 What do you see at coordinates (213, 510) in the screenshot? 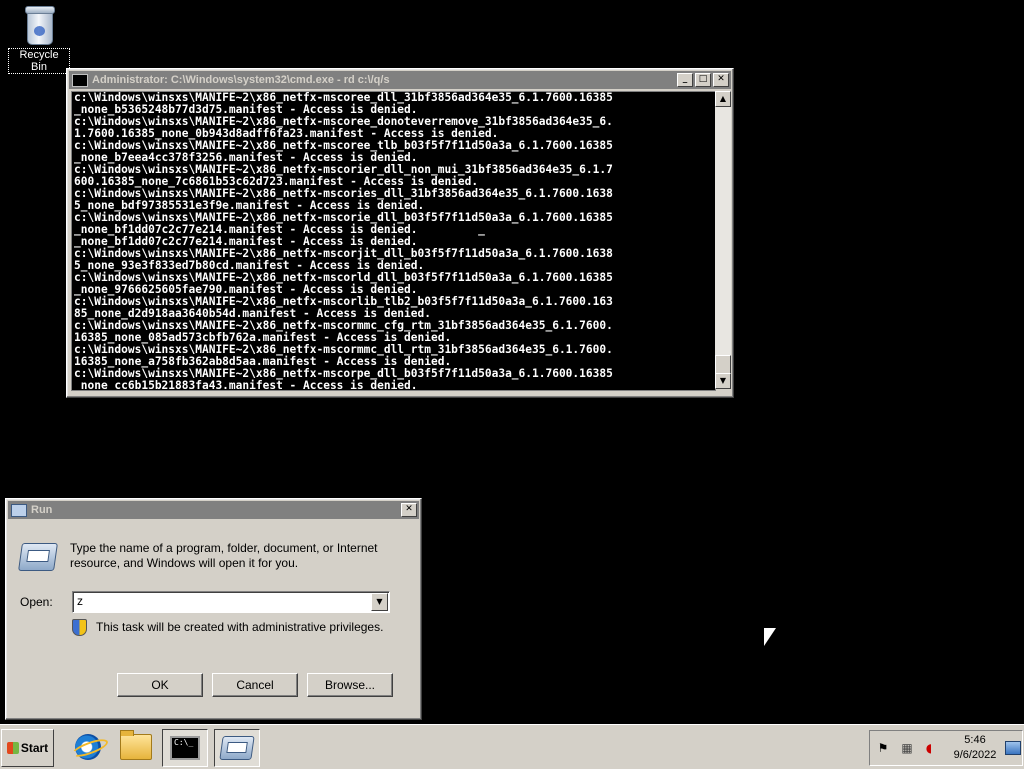
I see `run-titlebar: Run ✕` at bounding box center [213, 510].